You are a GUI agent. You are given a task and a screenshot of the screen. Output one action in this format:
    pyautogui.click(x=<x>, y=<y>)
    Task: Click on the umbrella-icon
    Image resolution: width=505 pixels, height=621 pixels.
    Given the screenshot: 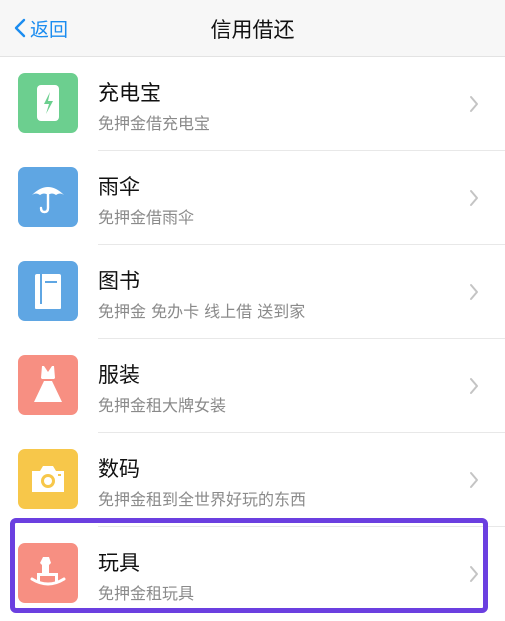 What is the action you would take?
    pyautogui.click(x=48, y=197)
    